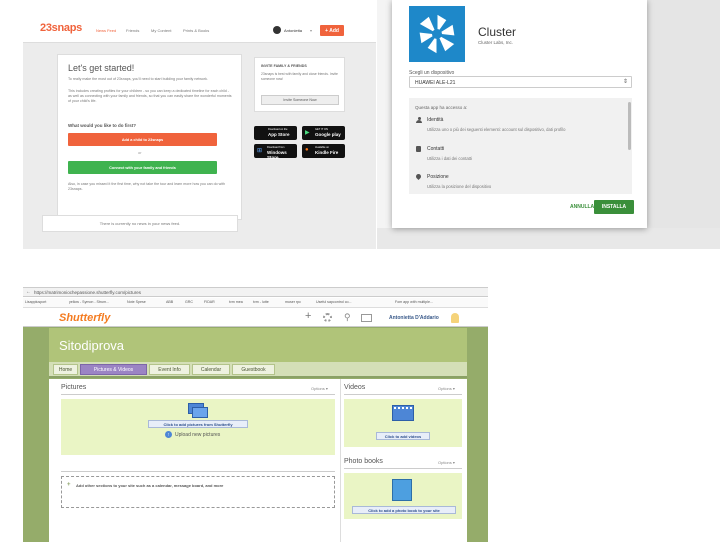  What do you see at coordinates (363, 461) in the screenshot?
I see `photo-books-heading: Photo books` at bounding box center [363, 461].